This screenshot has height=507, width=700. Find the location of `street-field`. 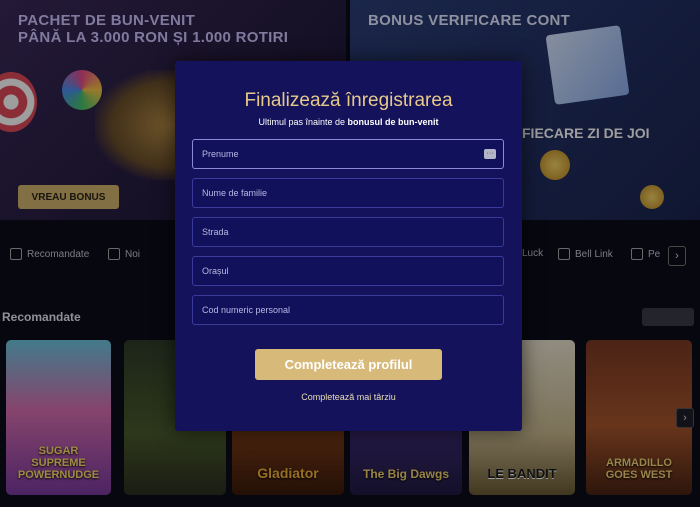

street-field is located at coordinates (348, 232).